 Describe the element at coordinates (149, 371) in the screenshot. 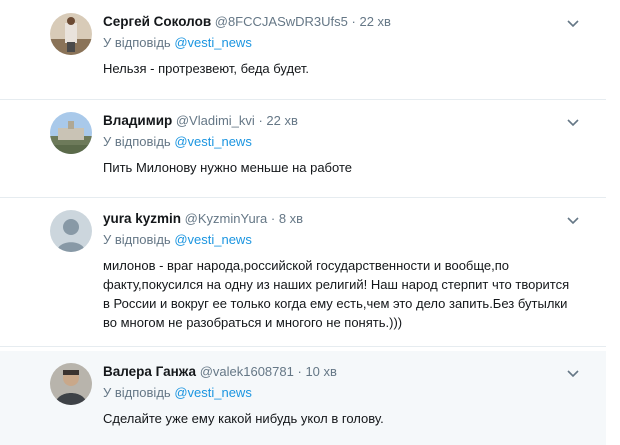

I see `author-name: Валера Ганжа` at that location.